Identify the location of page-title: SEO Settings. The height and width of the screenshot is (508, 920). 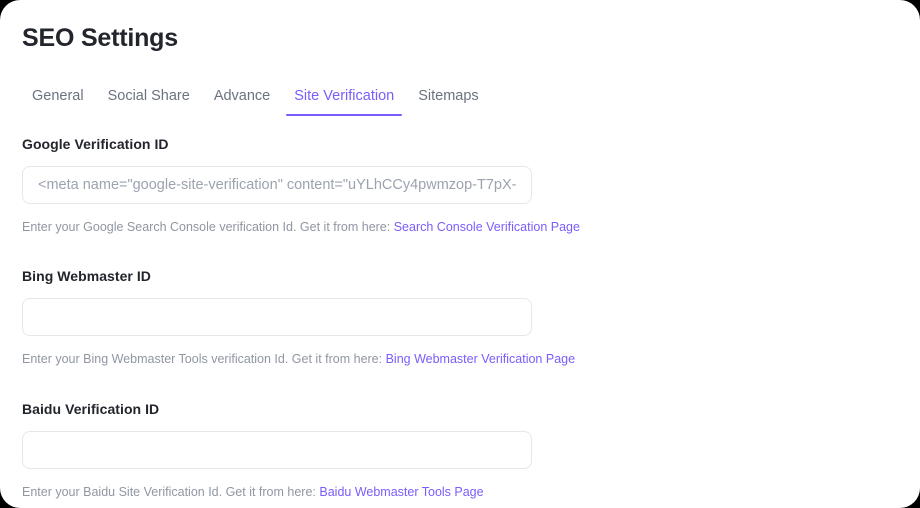
(100, 38).